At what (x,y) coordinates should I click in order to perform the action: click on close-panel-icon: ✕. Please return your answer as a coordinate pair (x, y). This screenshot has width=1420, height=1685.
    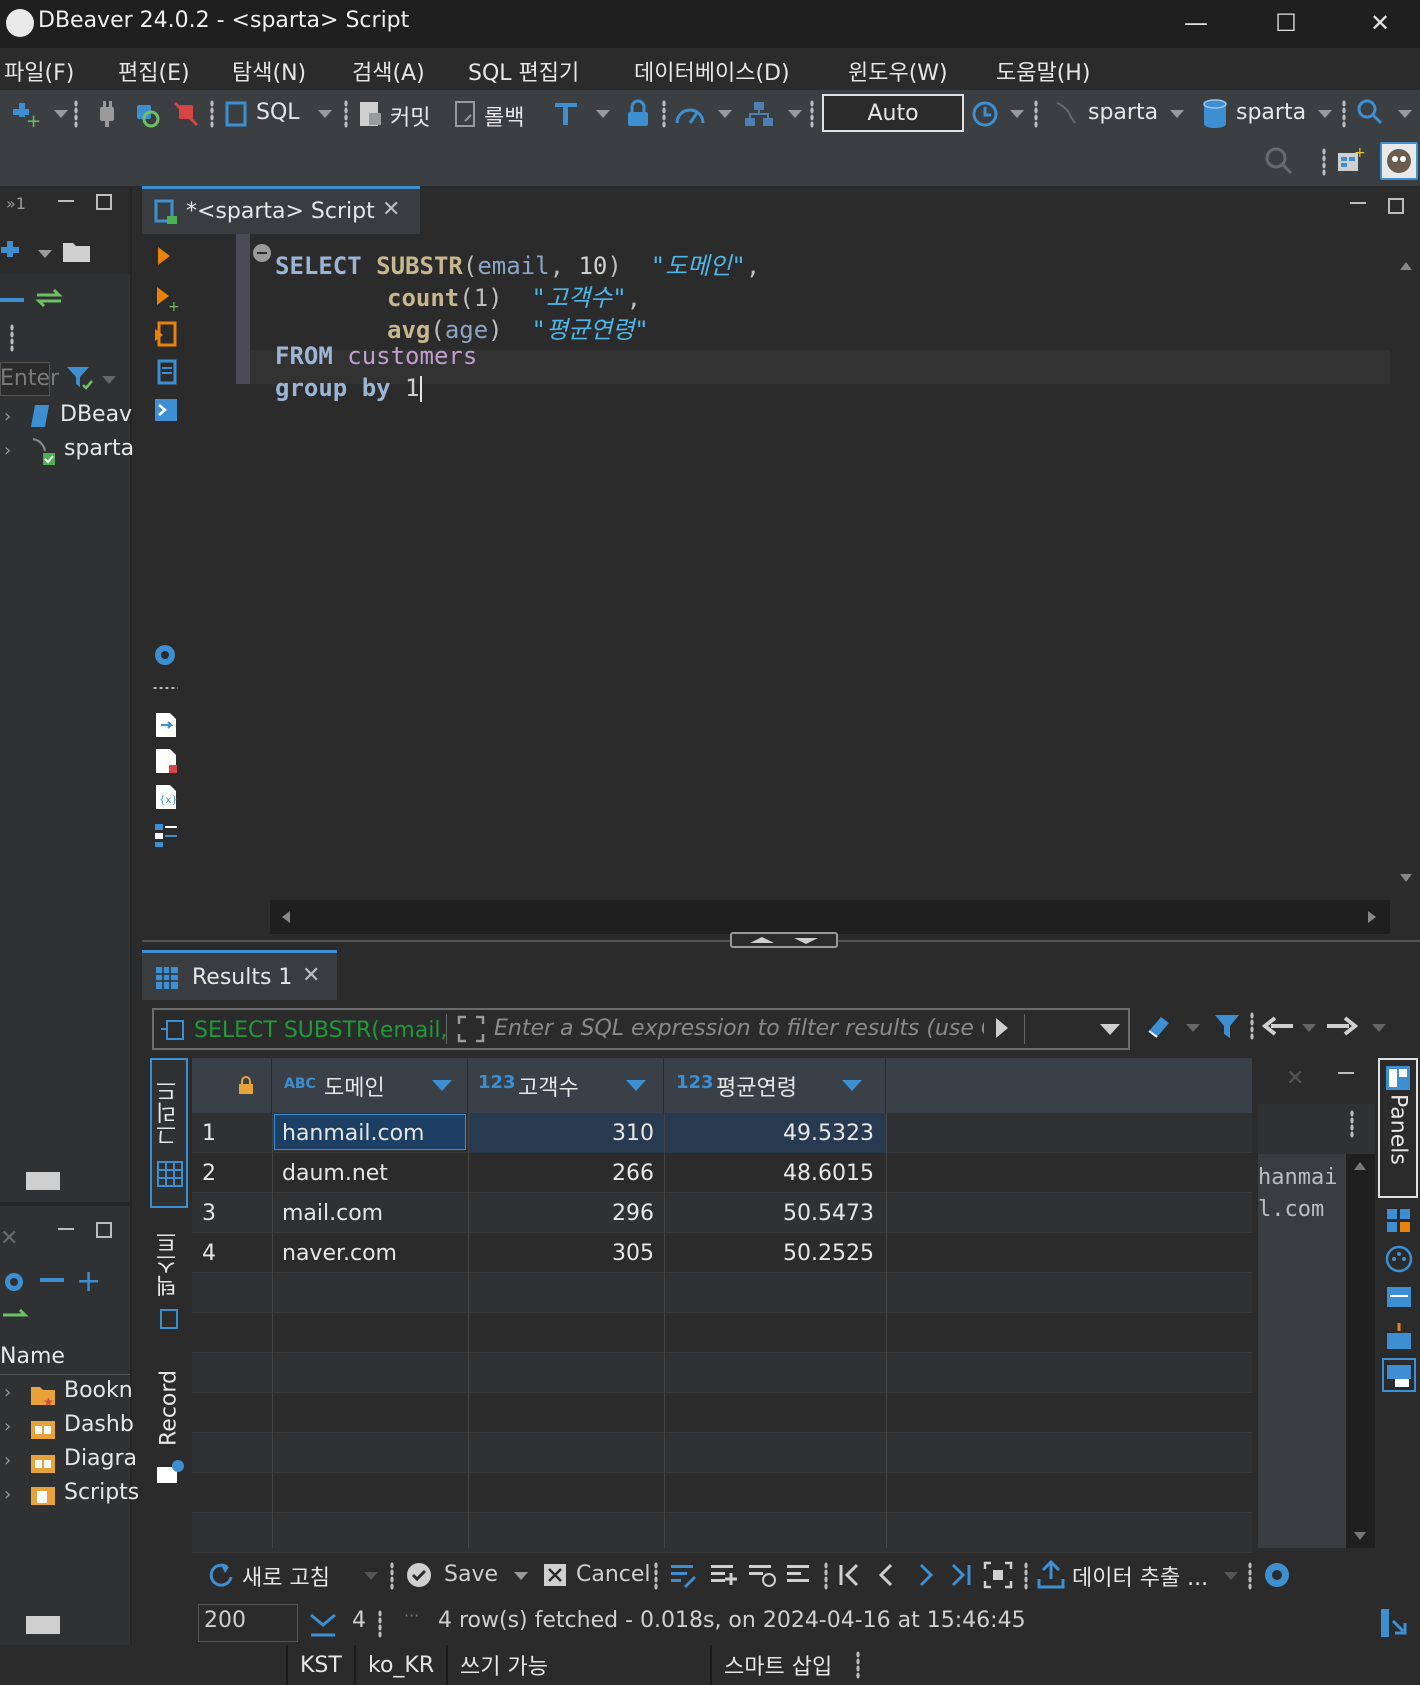
    Looking at the image, I should click on (1295, 1078).